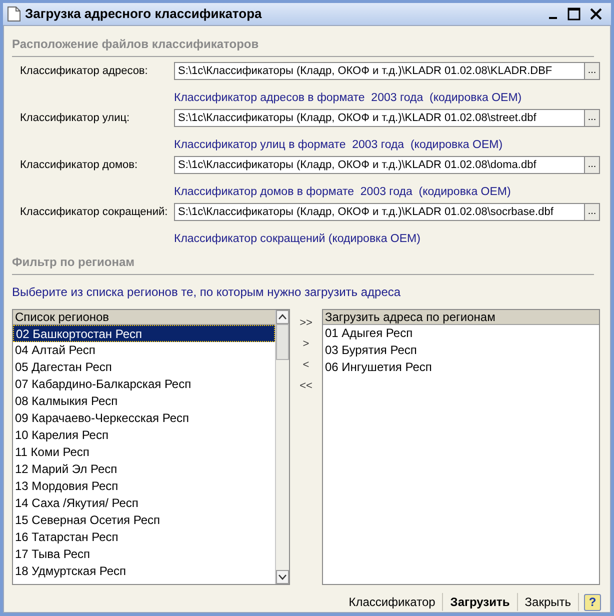  I want to click on list-item: 08 Калмыкия Респ, so click(144, 401).